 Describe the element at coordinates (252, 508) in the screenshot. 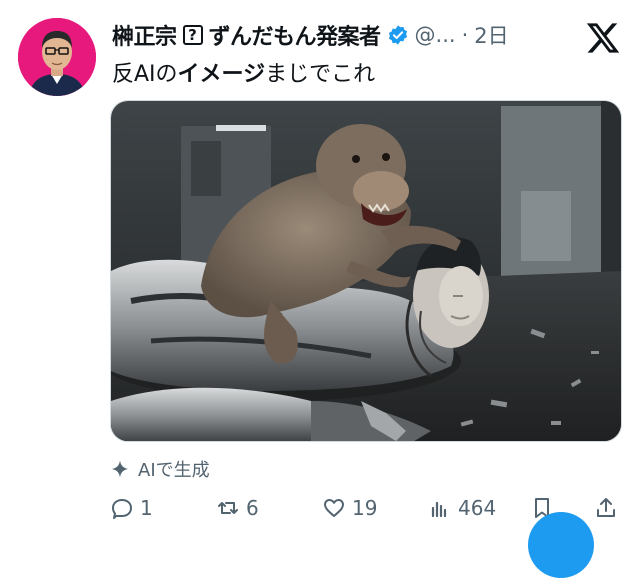

I see `repost-count: 6` at that location.